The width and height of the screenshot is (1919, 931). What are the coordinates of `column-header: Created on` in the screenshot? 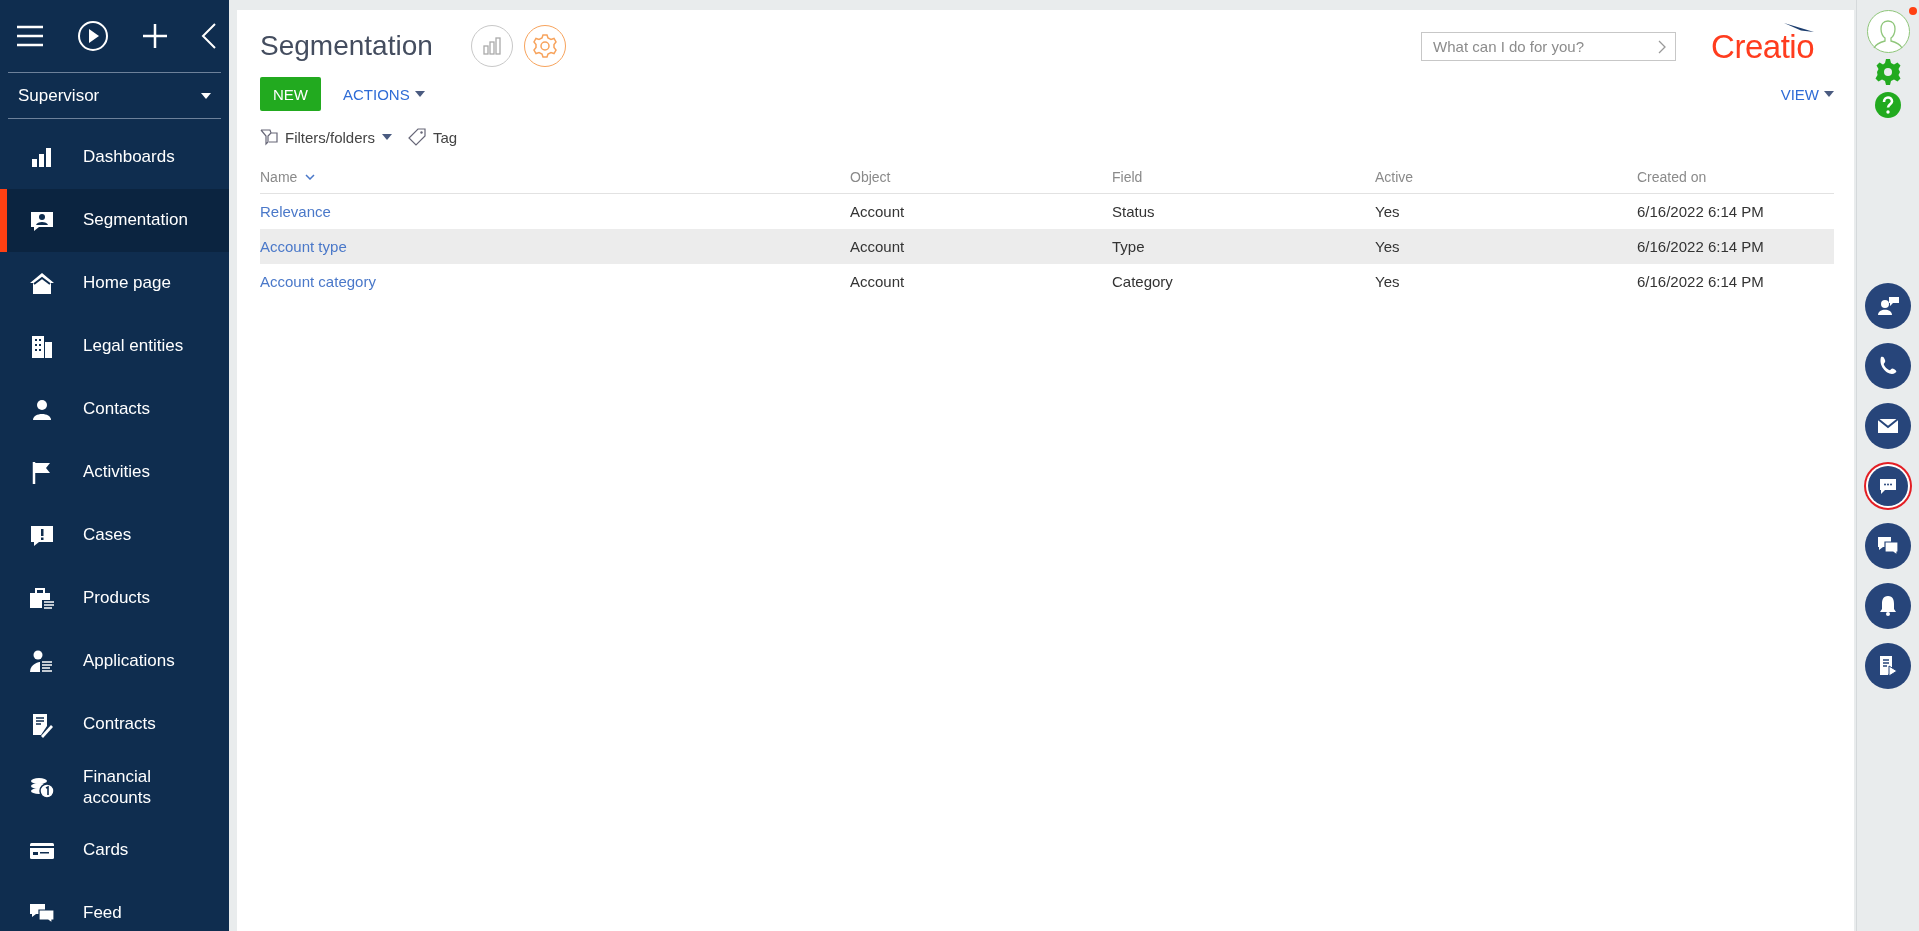 It's located at (1735, 177).